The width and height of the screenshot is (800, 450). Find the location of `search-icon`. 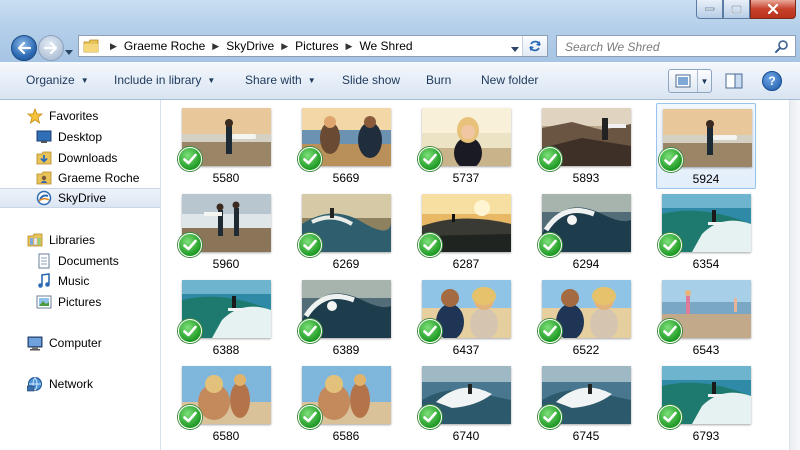

search-icon is located at coordinates (782, 48).